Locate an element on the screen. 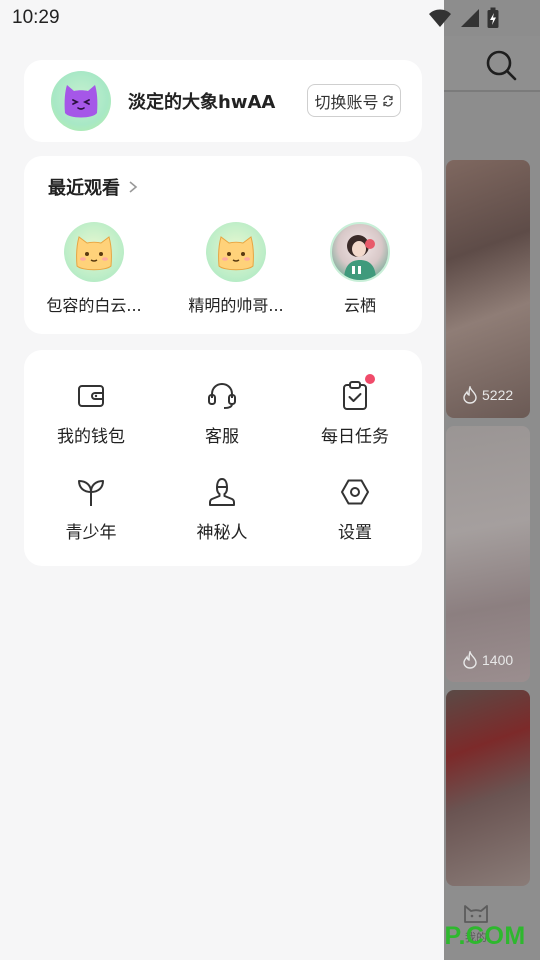 The height and width of the screenshot is (960, 540). username: 淡定的大象hwAA is located at coordinates (202, 102).